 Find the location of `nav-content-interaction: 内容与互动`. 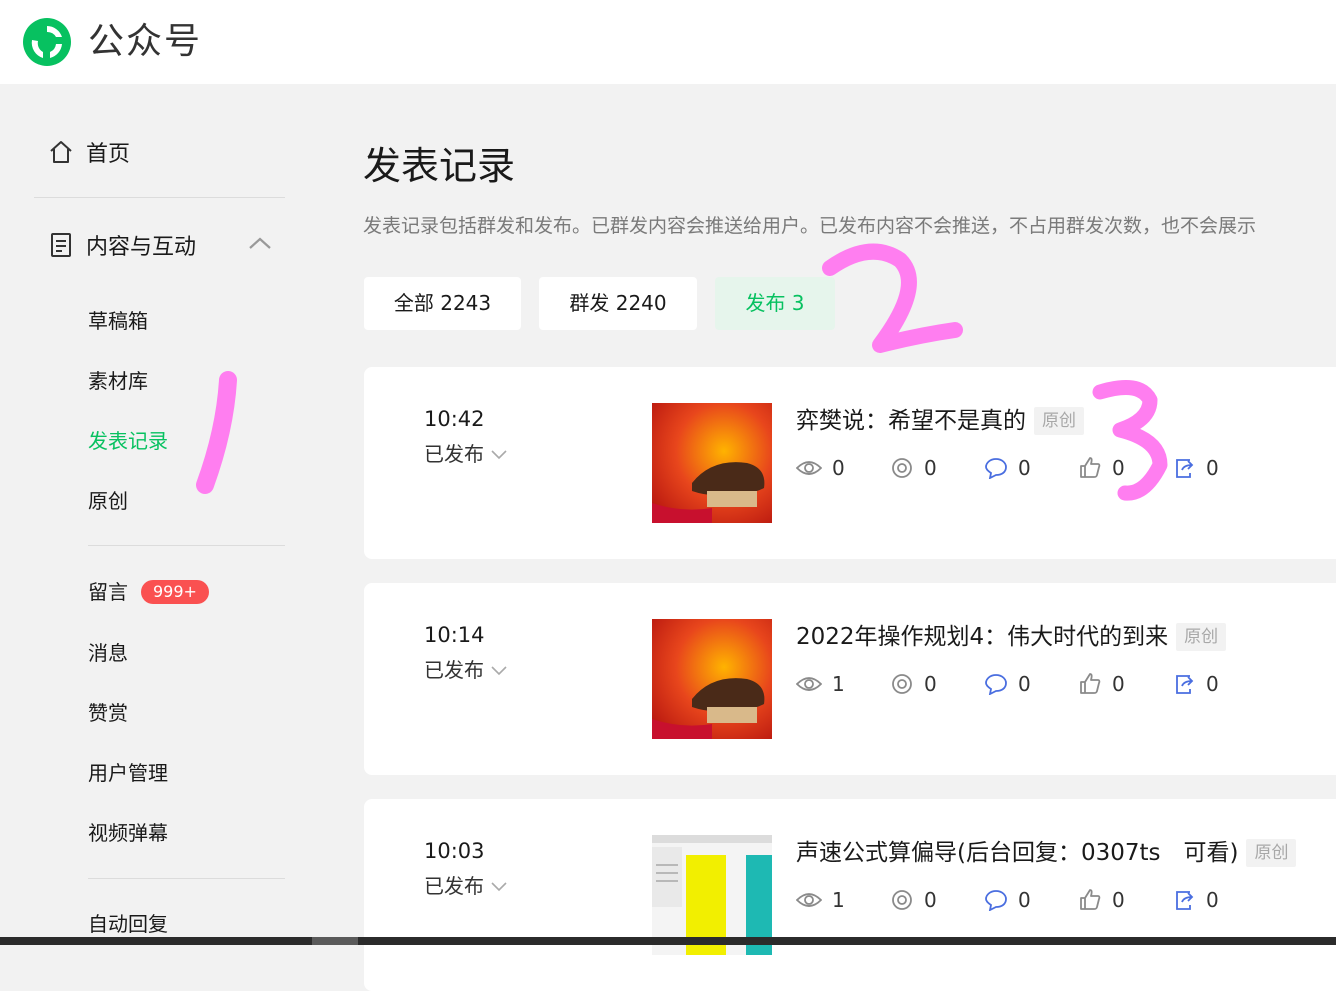

nav-content-interaction: 内容与互动 is located at coordinates (163, 245).